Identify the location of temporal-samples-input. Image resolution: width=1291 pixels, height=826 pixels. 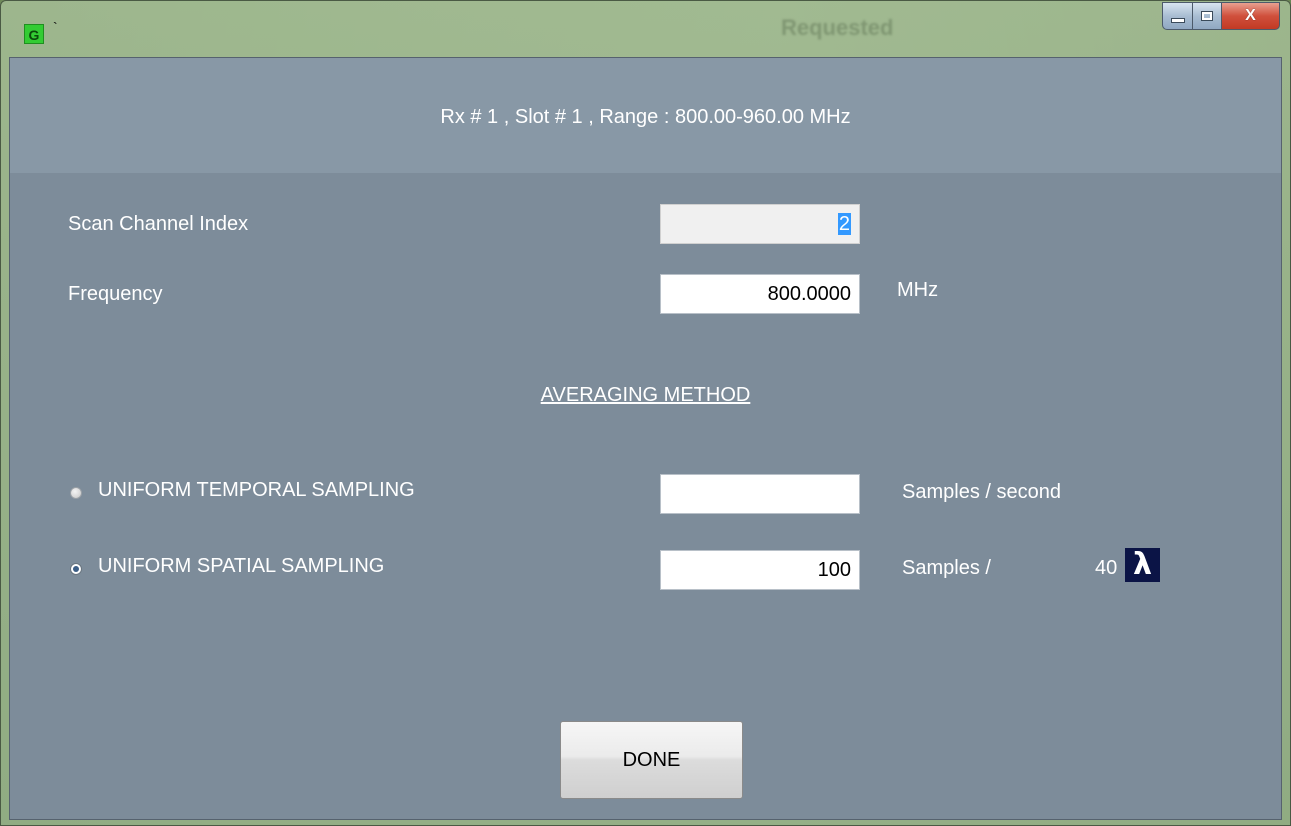
(760, 494).